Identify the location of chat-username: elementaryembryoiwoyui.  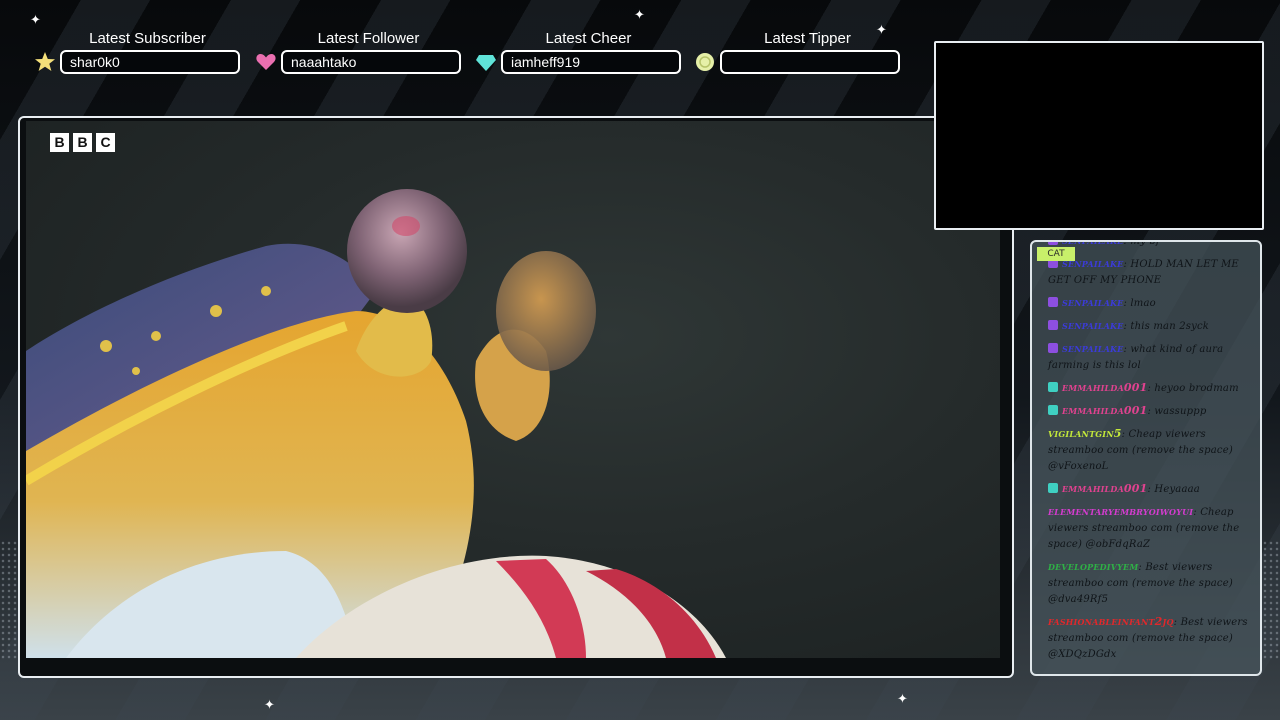
(1120, 511).